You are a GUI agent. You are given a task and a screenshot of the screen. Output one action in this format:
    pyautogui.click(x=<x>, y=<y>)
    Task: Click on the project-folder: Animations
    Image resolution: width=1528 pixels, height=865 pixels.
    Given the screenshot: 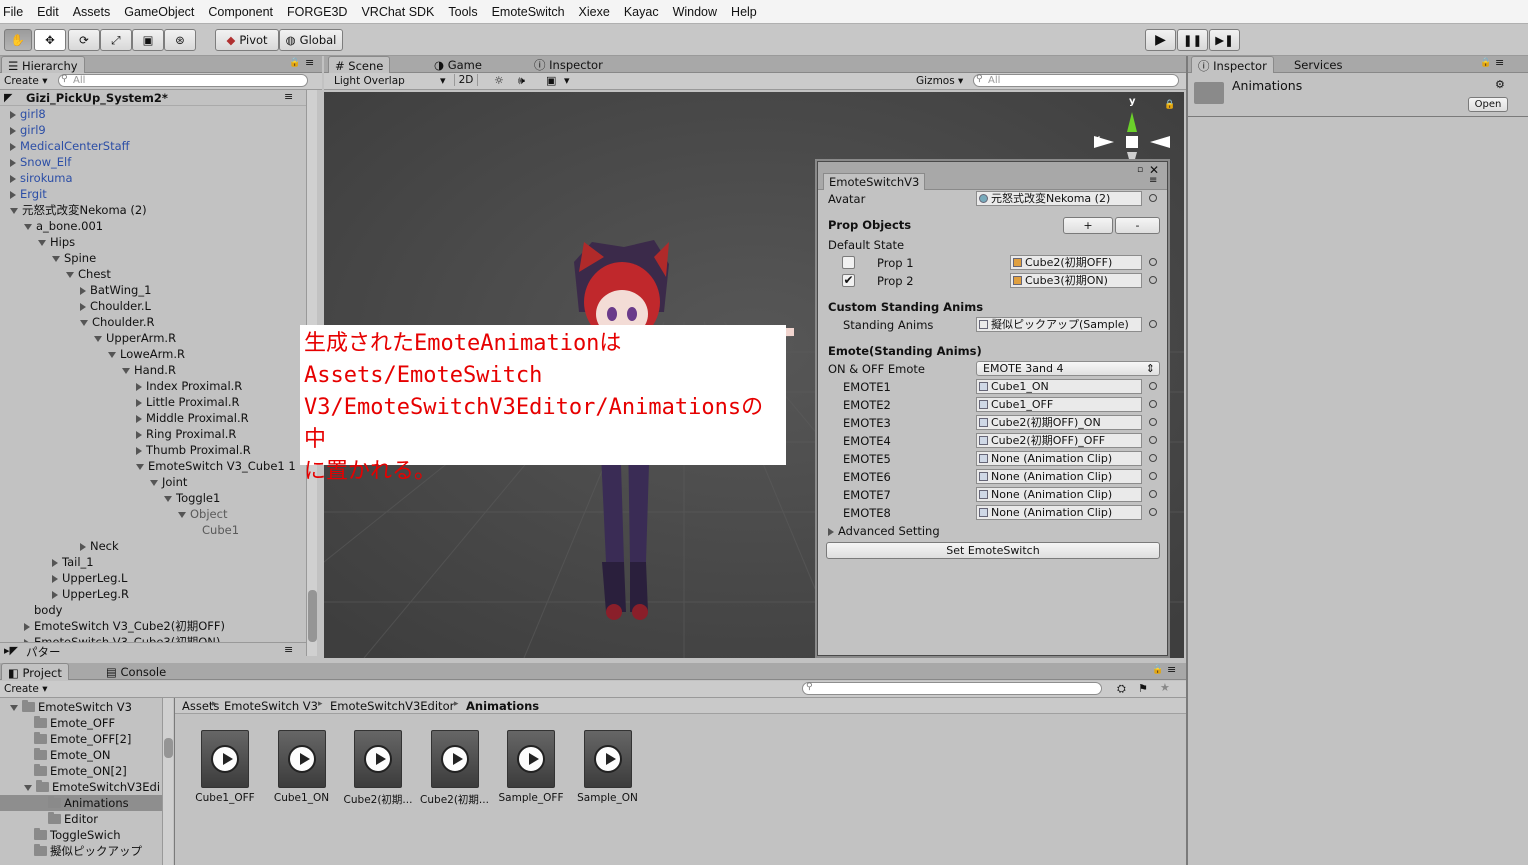 What is the action you would take?
    pyautogui.click(x=81, y=803)
    